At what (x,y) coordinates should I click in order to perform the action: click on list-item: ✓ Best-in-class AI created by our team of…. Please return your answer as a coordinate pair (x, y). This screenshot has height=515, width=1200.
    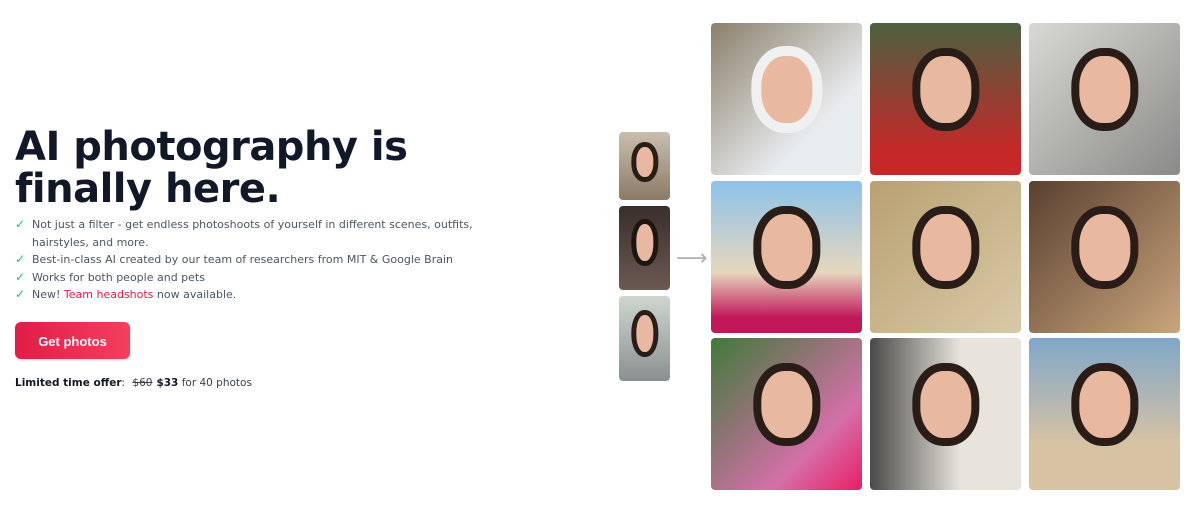
    Looking at the image, I should click on (265, 260).